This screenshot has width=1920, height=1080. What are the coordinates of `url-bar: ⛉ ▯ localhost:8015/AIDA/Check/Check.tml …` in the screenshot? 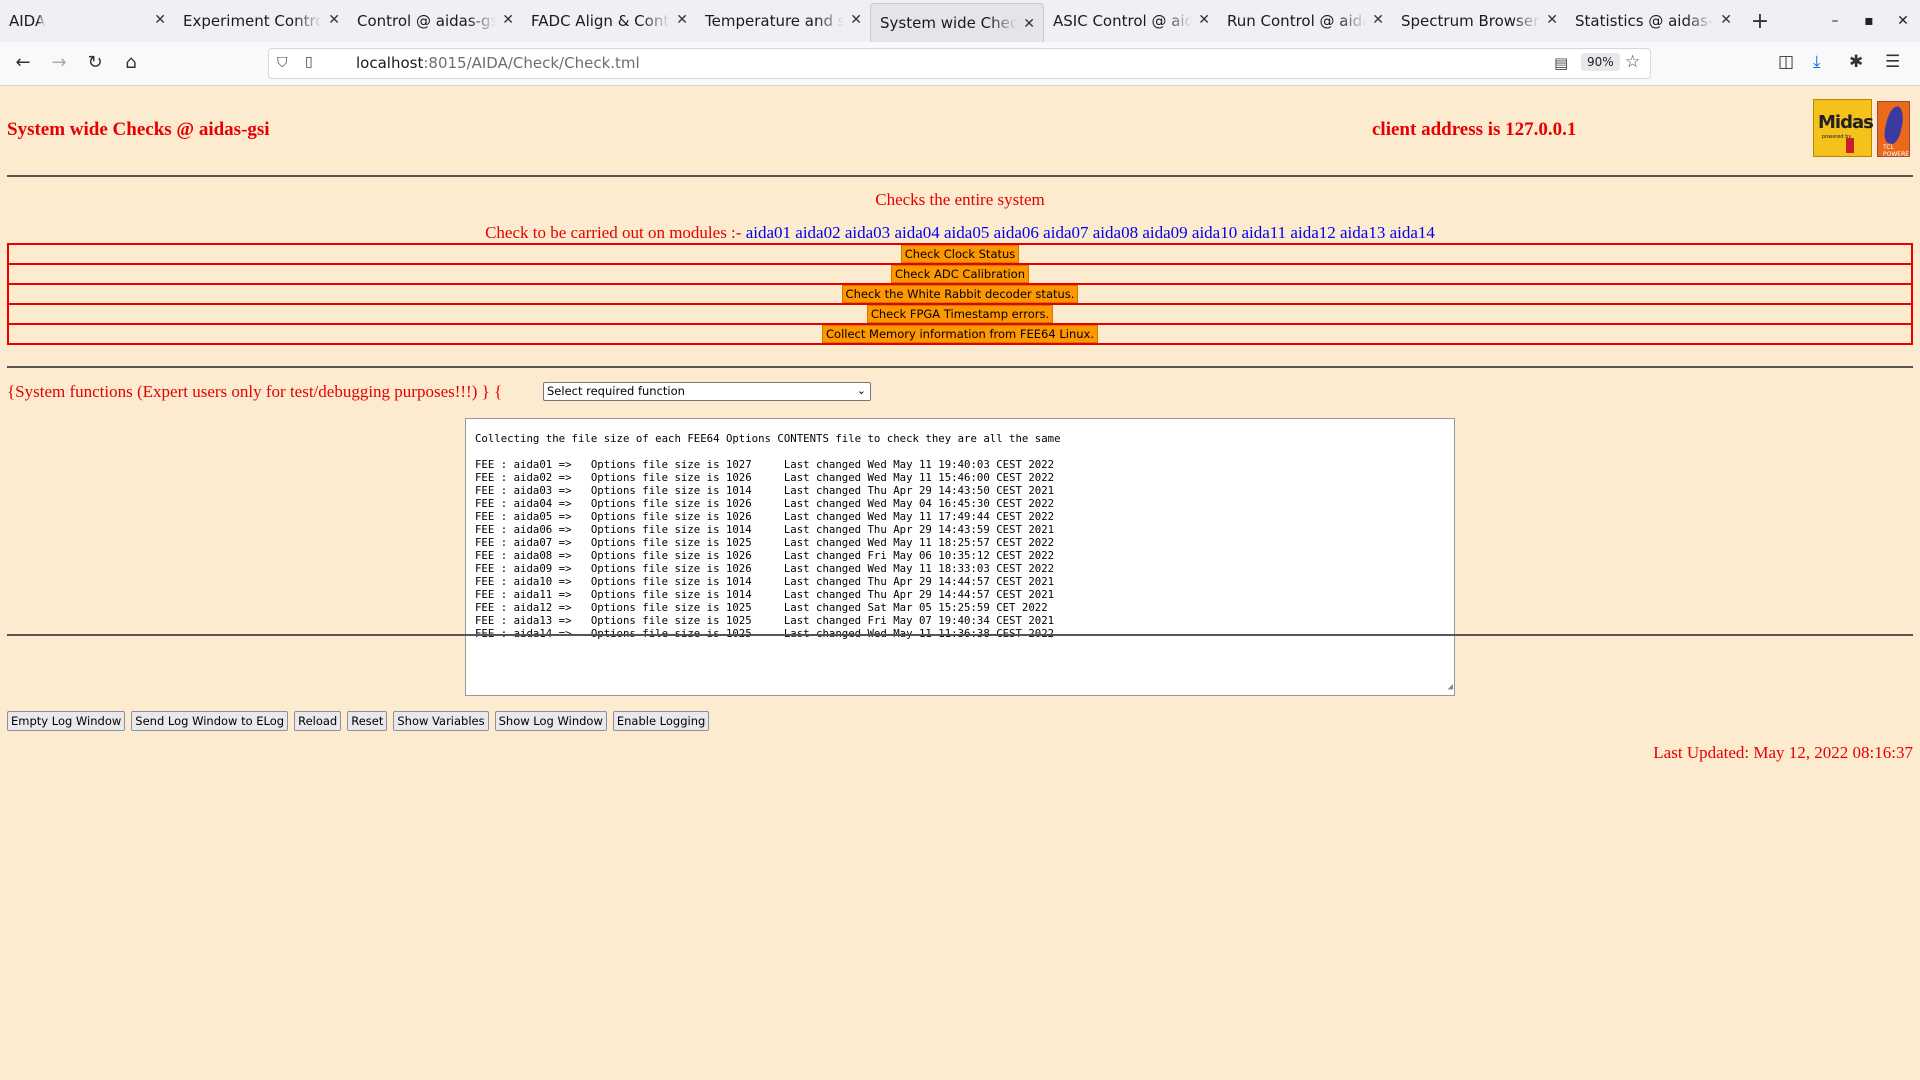 It's located at (959, 63).